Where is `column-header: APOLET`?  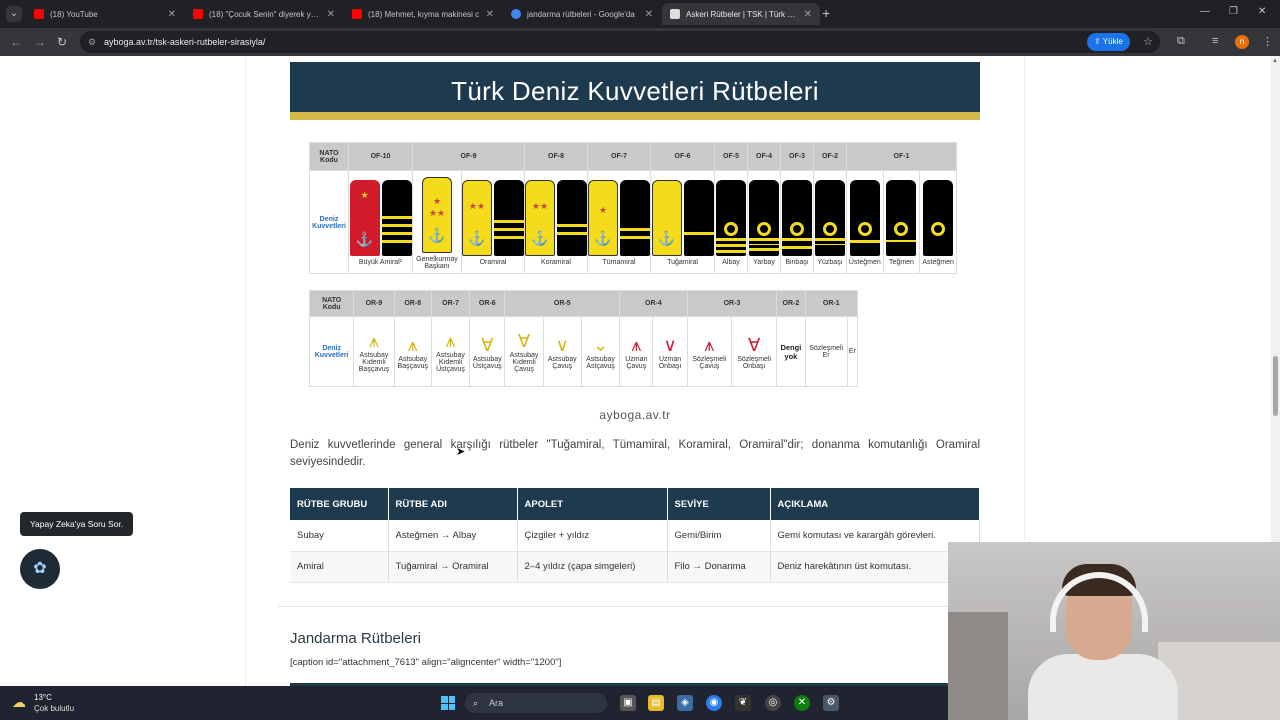
column-header: APOLET is located at coordinates (592, 504).